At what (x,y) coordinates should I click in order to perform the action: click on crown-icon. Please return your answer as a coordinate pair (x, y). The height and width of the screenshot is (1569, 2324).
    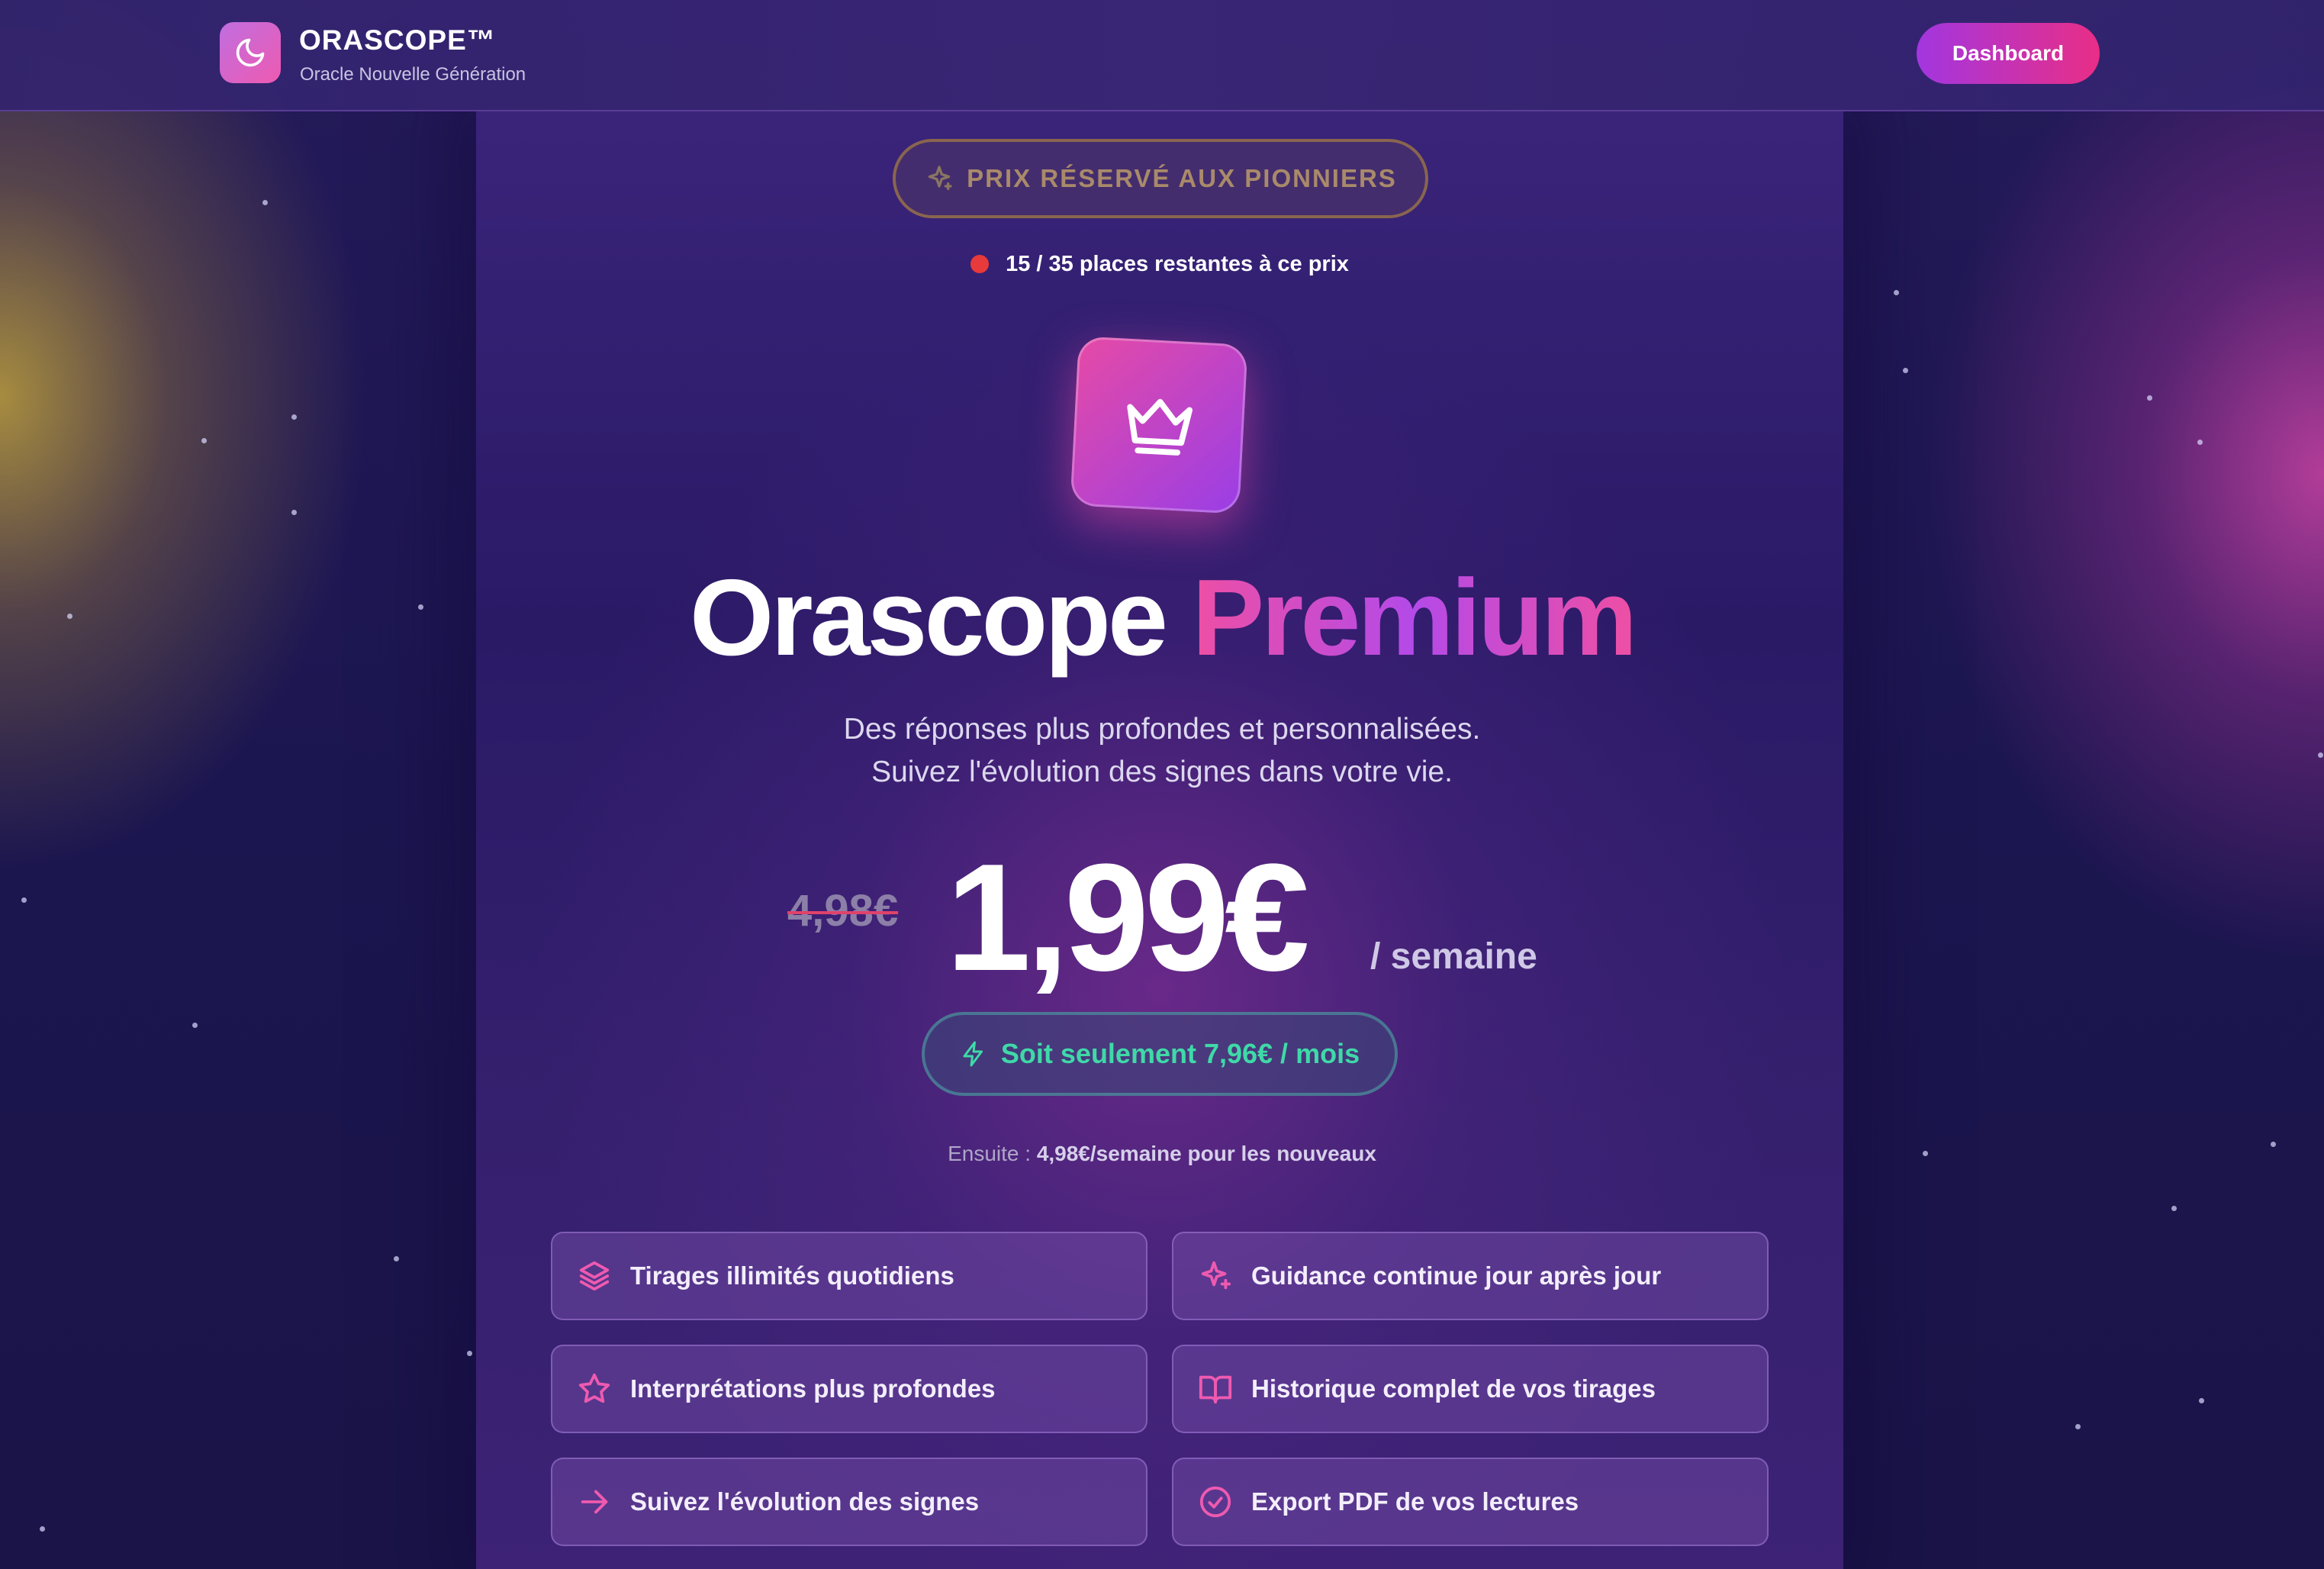
    Looking at the image, I should click on (1160, 427).